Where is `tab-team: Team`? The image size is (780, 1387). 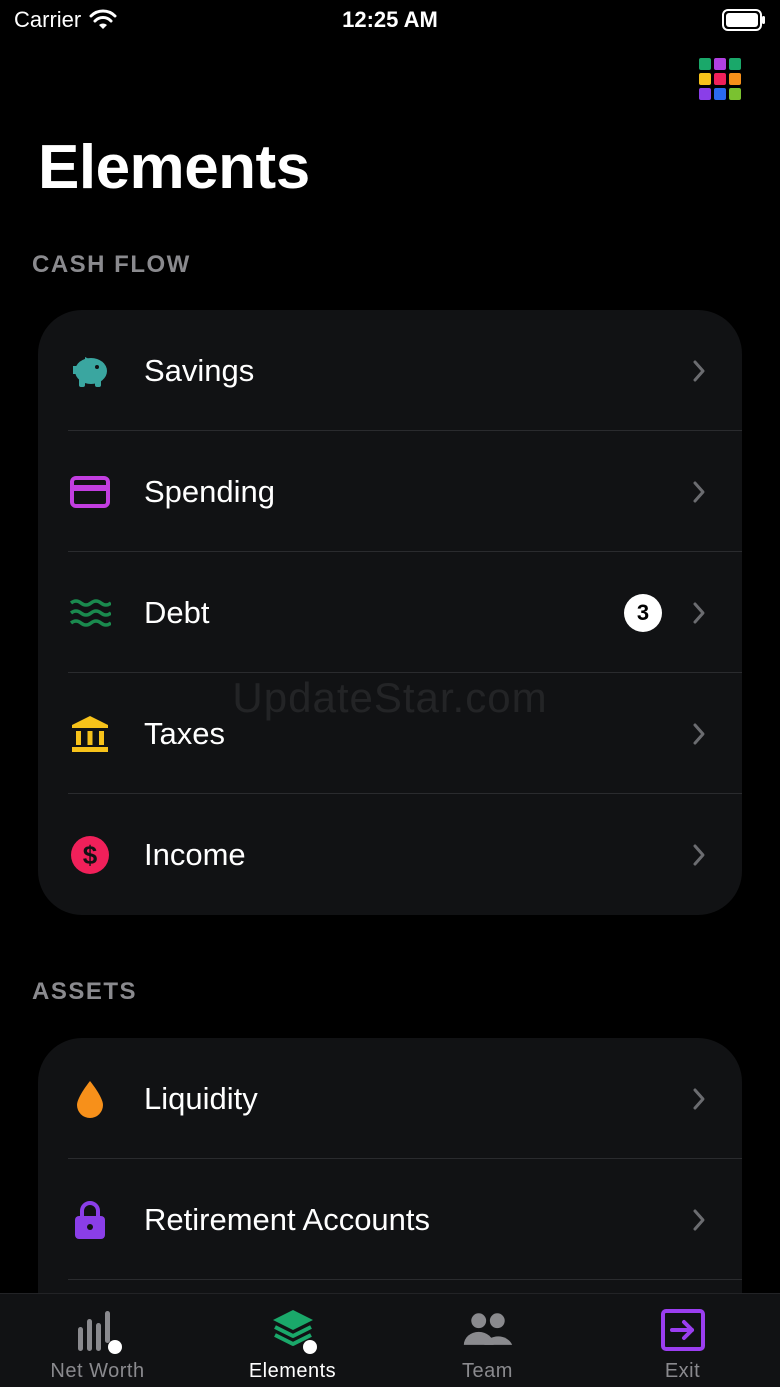 tab-team: Team is located at coordinates (487, 1340).